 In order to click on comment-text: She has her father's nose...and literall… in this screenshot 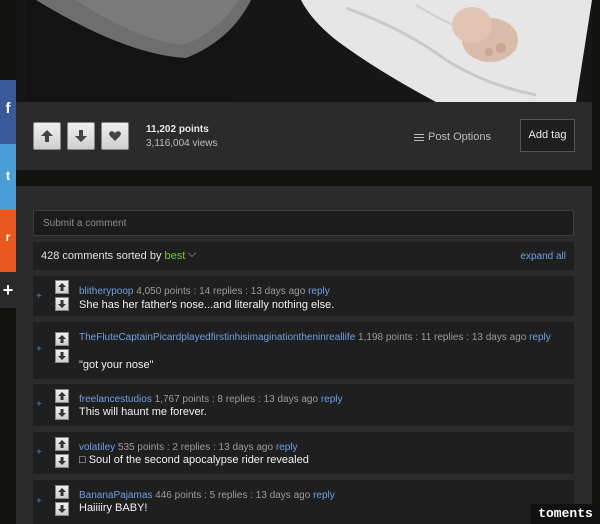, I will do `click(207, 305)`.